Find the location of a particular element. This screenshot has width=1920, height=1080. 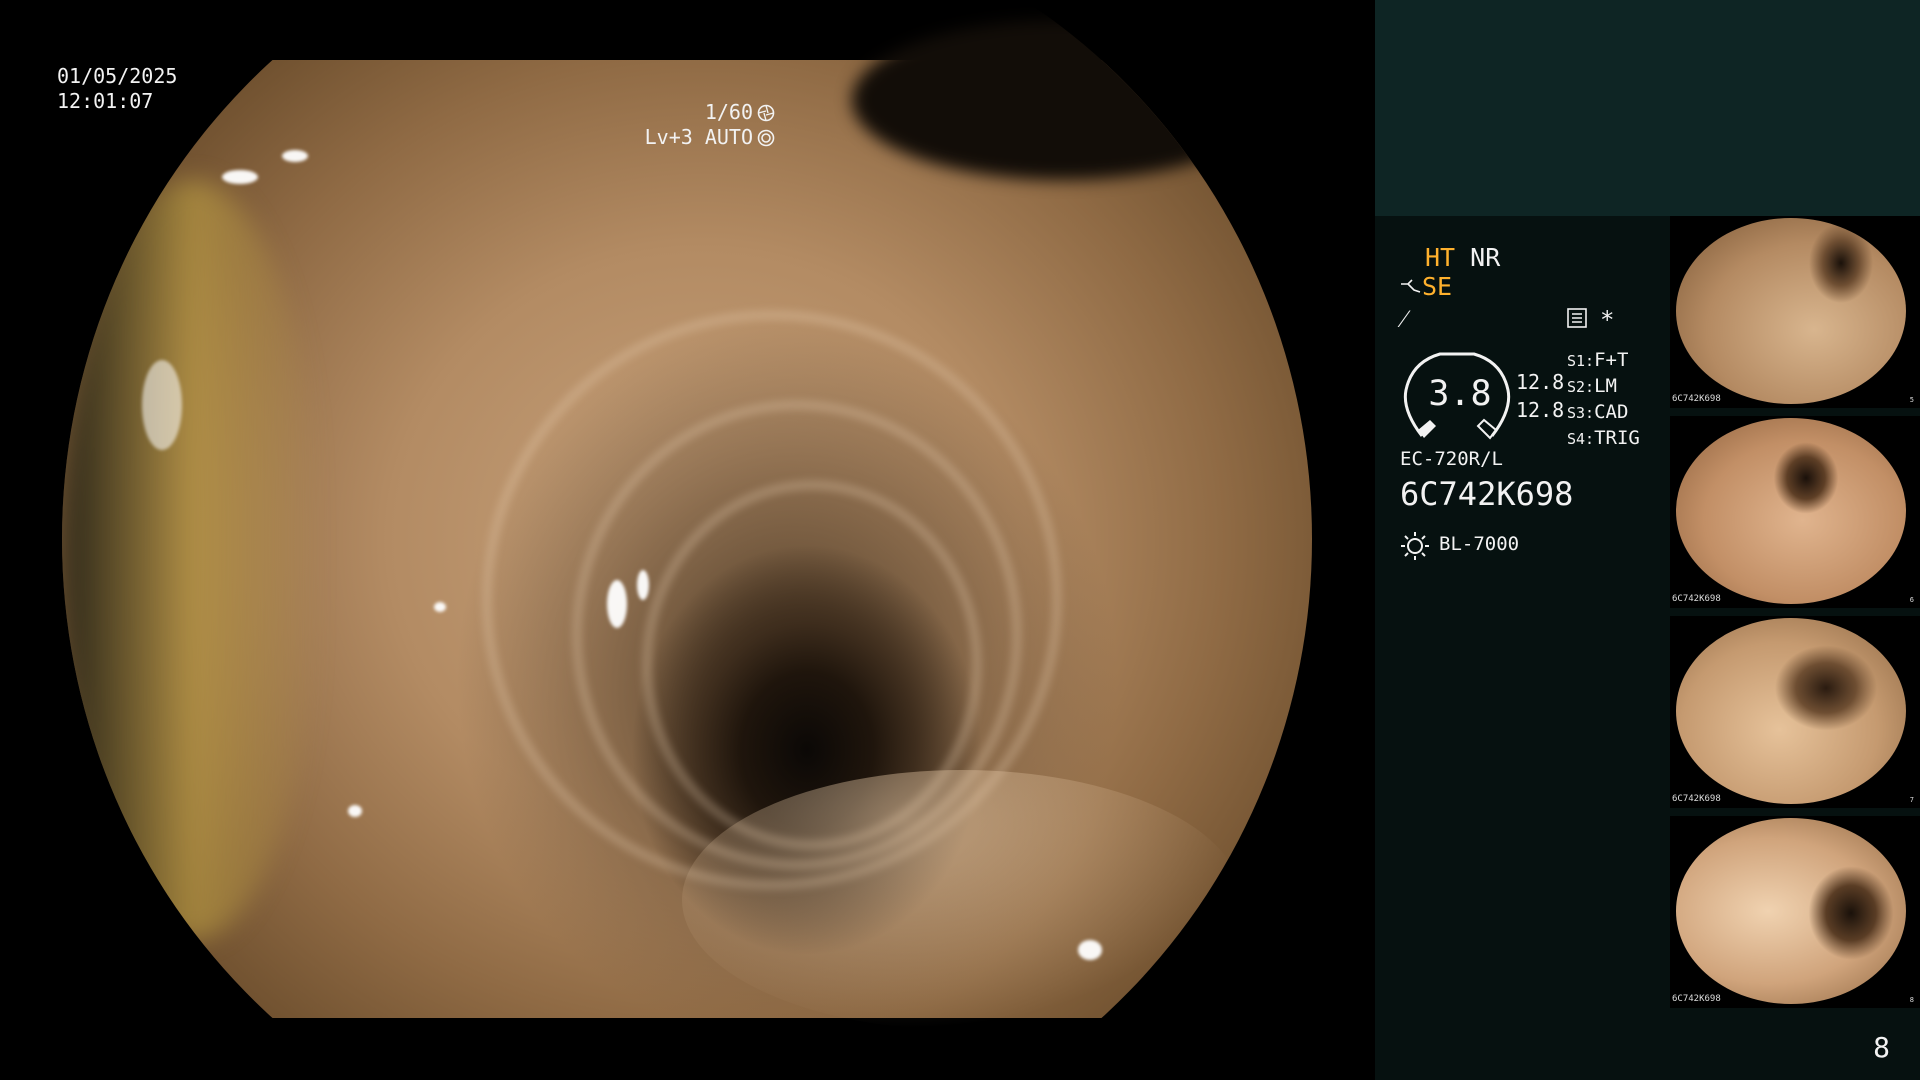

page-number: 8 is located at coordinates (1881, 1047).